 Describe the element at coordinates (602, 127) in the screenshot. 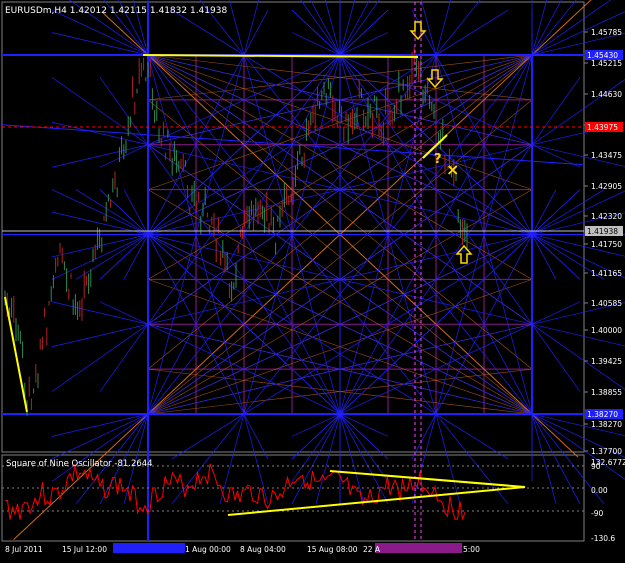

I see `price-level-tag-label: 1.43975` at that location.